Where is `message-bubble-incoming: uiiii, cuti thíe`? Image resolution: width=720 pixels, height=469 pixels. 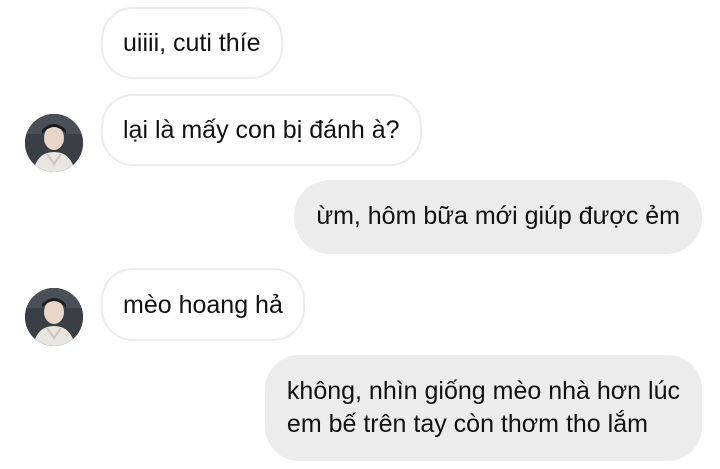 message-bubble-incoming: uiiii, cuti thíe is located at coordinates (192, 43).